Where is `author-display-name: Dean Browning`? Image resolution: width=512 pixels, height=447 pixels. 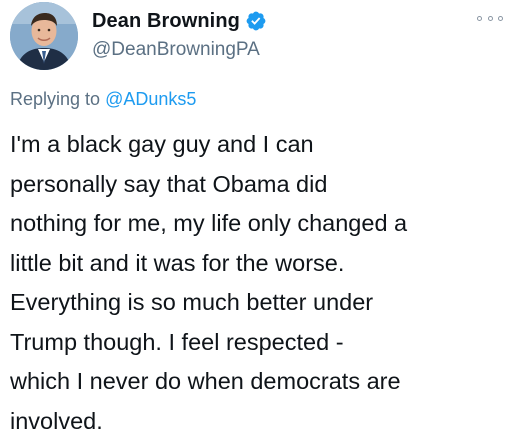 author-display-name: Dean Browning is located at coordinates (166, 21).